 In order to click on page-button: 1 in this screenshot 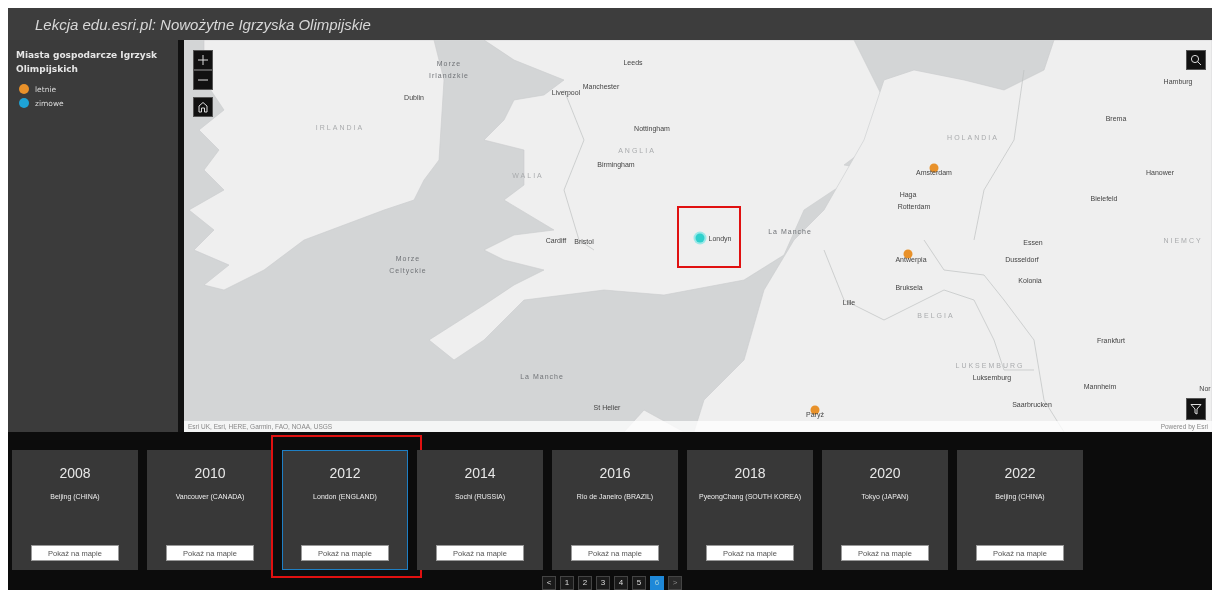, I will do `click(567, 583)`.